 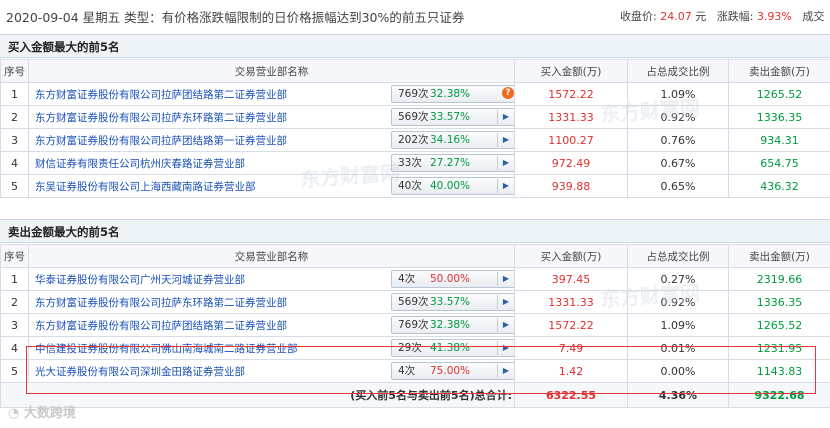 What do you see at coordinates (571, 140) in the screenshot?
I see `buy-amount: 1100.27` at bounding box center [571, 140].